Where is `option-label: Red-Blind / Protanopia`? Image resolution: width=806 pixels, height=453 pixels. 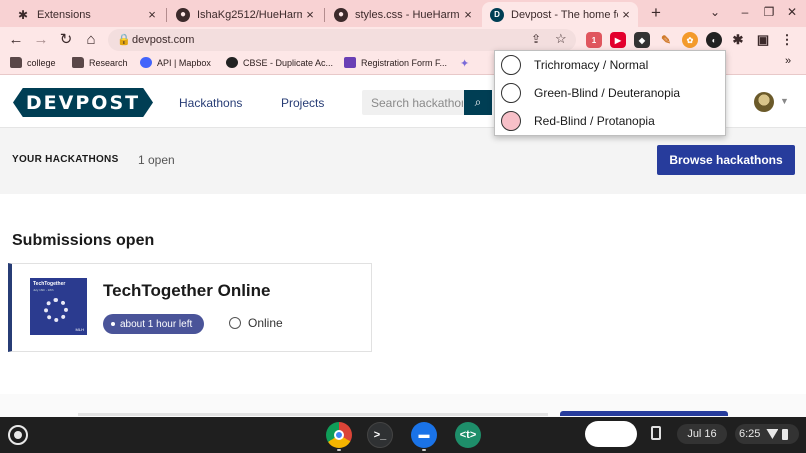 option-label: Red-Blind / Protanopia is located at coordinates (594, 121).